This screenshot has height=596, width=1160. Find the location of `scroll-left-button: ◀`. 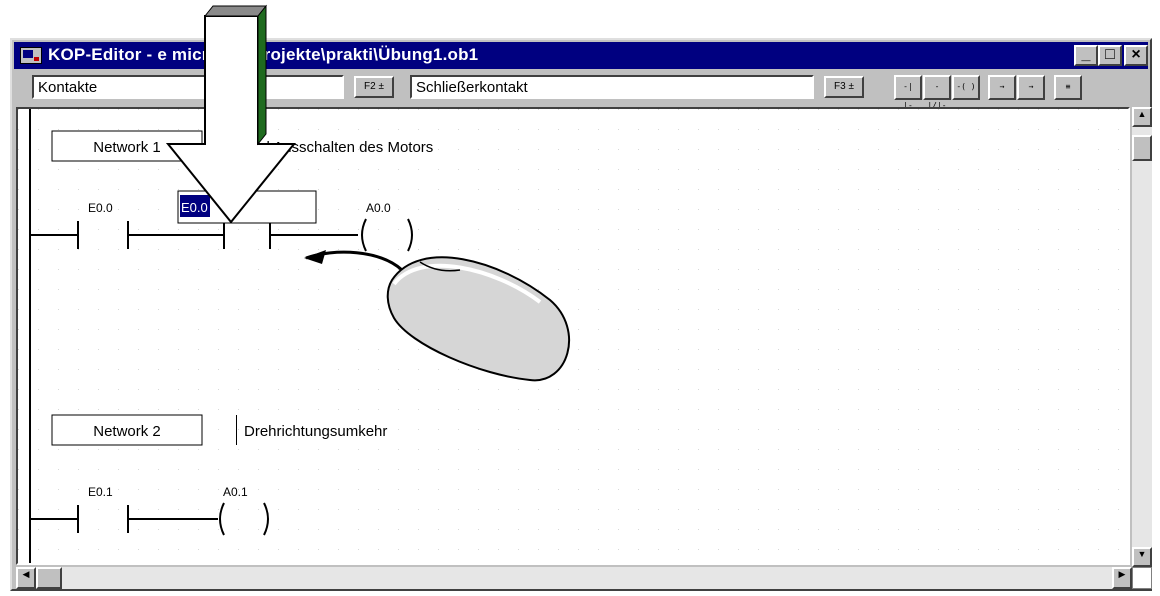

scroll-left-button: ◀ is located at coordinates (26, 578).